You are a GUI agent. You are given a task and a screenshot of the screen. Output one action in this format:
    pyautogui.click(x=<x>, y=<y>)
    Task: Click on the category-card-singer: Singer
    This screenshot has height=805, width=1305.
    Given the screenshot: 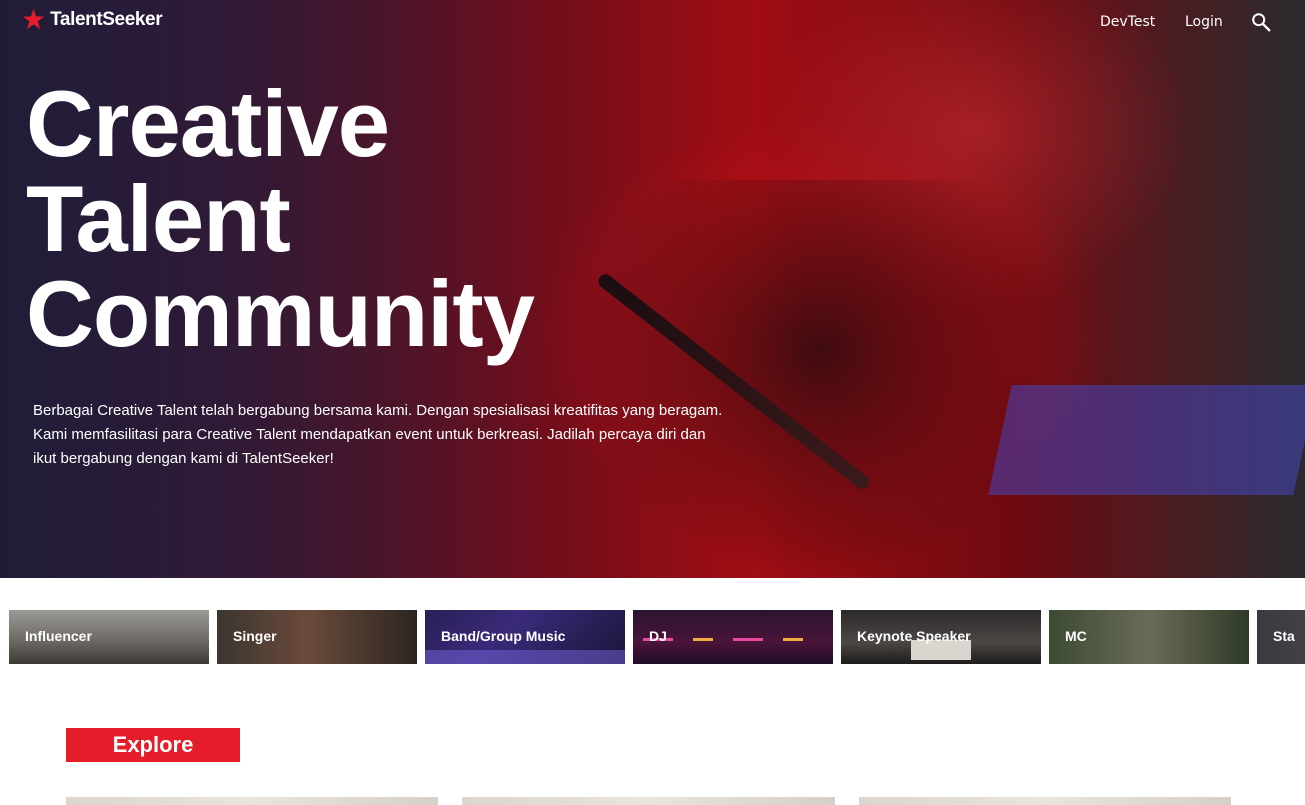 What is the action you would take?
    pyautogui.click(x=317, y=637)
    